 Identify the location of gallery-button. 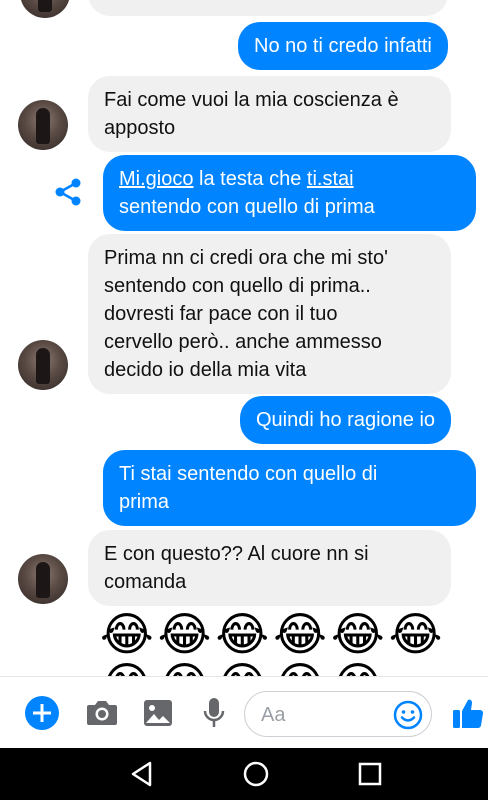
(158, 713).